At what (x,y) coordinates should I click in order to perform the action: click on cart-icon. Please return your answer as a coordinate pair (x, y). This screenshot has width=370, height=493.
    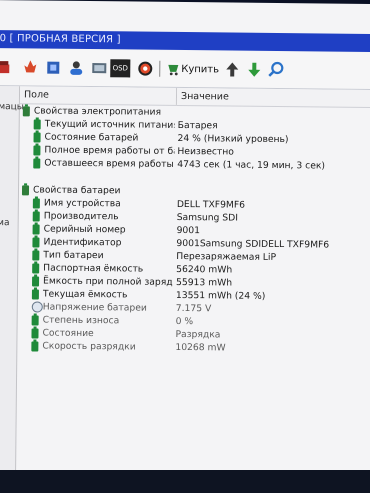
    Looking at the image, I should click on (173, 69).